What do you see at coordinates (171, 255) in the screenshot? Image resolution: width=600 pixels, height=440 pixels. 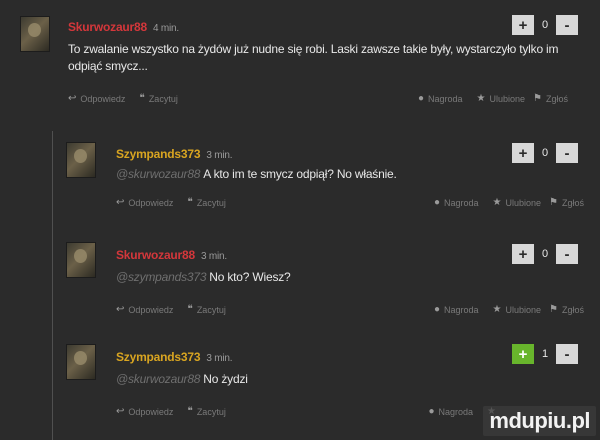 I see `comment-author: Skurwozaur88 3 min.` at bounding box center [171, 255].